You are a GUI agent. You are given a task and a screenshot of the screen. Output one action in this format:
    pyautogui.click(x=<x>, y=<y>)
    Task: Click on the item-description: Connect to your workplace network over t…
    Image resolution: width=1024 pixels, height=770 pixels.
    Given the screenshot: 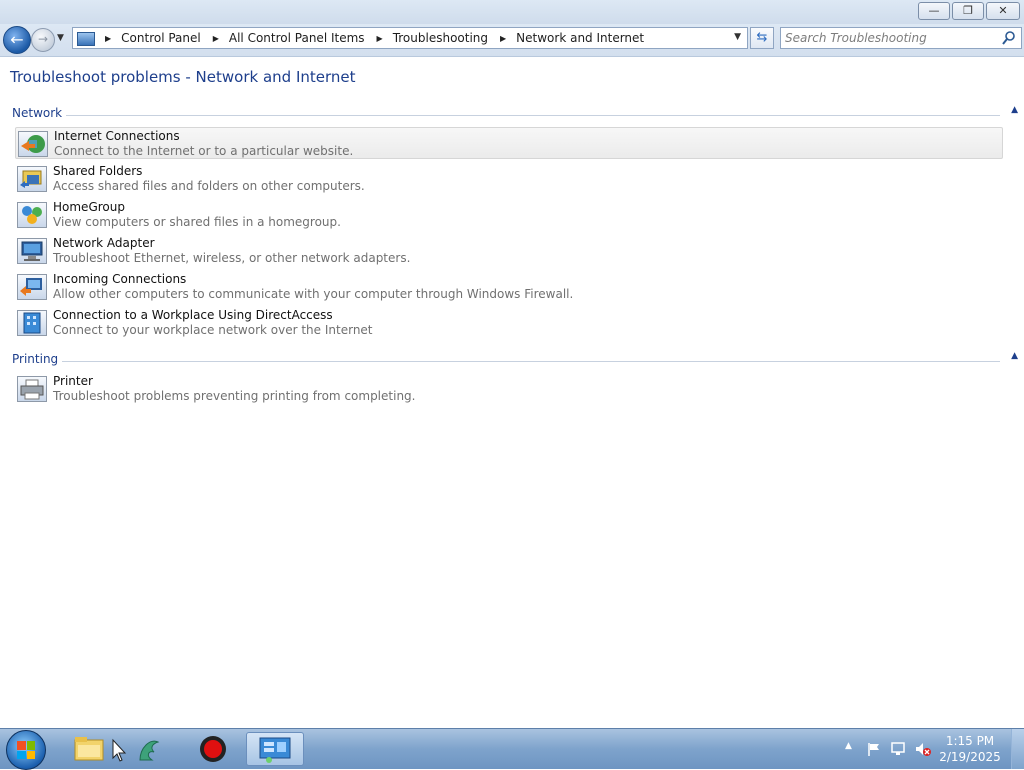 What is the action you would take?
    pyautogui.click(x=213, y=330)
    